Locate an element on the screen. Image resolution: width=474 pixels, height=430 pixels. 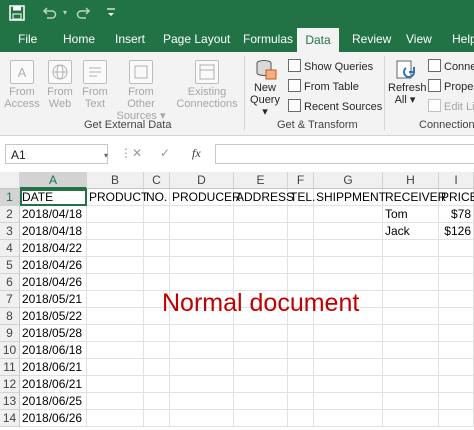
cell-a12: 2018/06/21 is located at coordinates (53, 384).